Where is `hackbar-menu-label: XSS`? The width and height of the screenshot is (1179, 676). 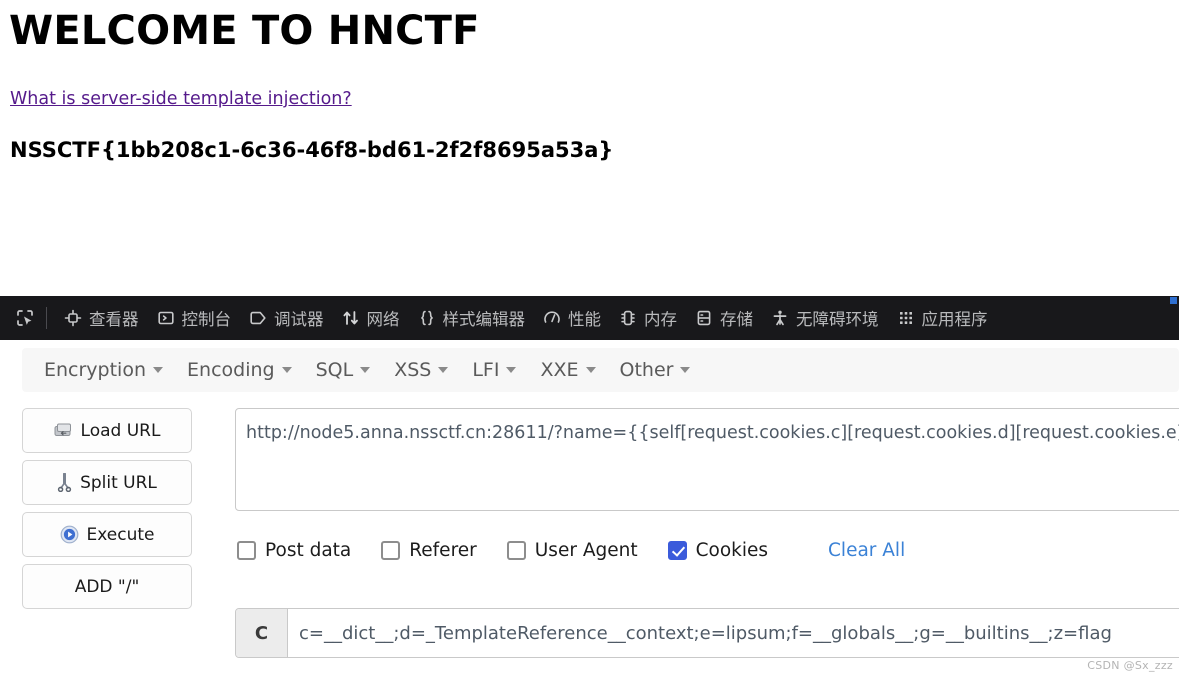
hackbar-menu-label: XSS is located at coordinates (413, 370).